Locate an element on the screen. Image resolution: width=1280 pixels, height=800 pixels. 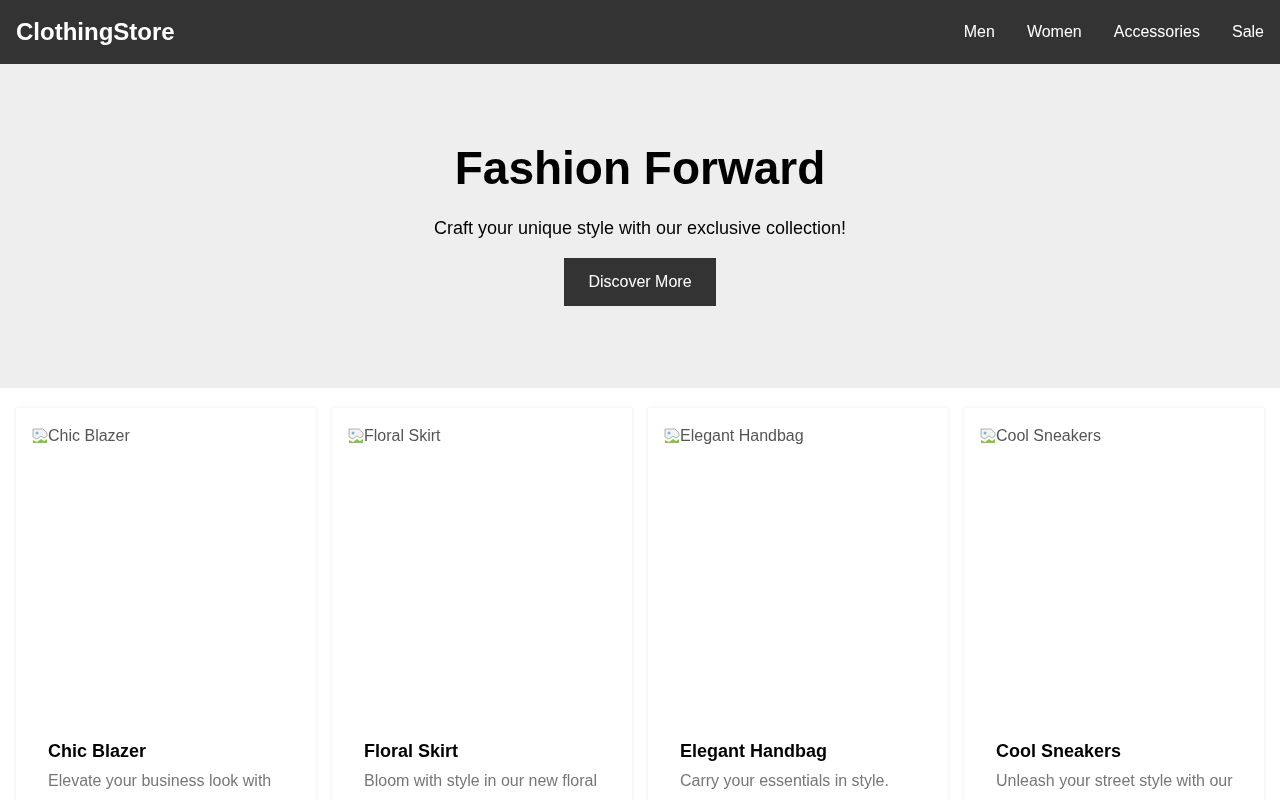
store-logo: ClothingStore is located at coordinates (95, 32).